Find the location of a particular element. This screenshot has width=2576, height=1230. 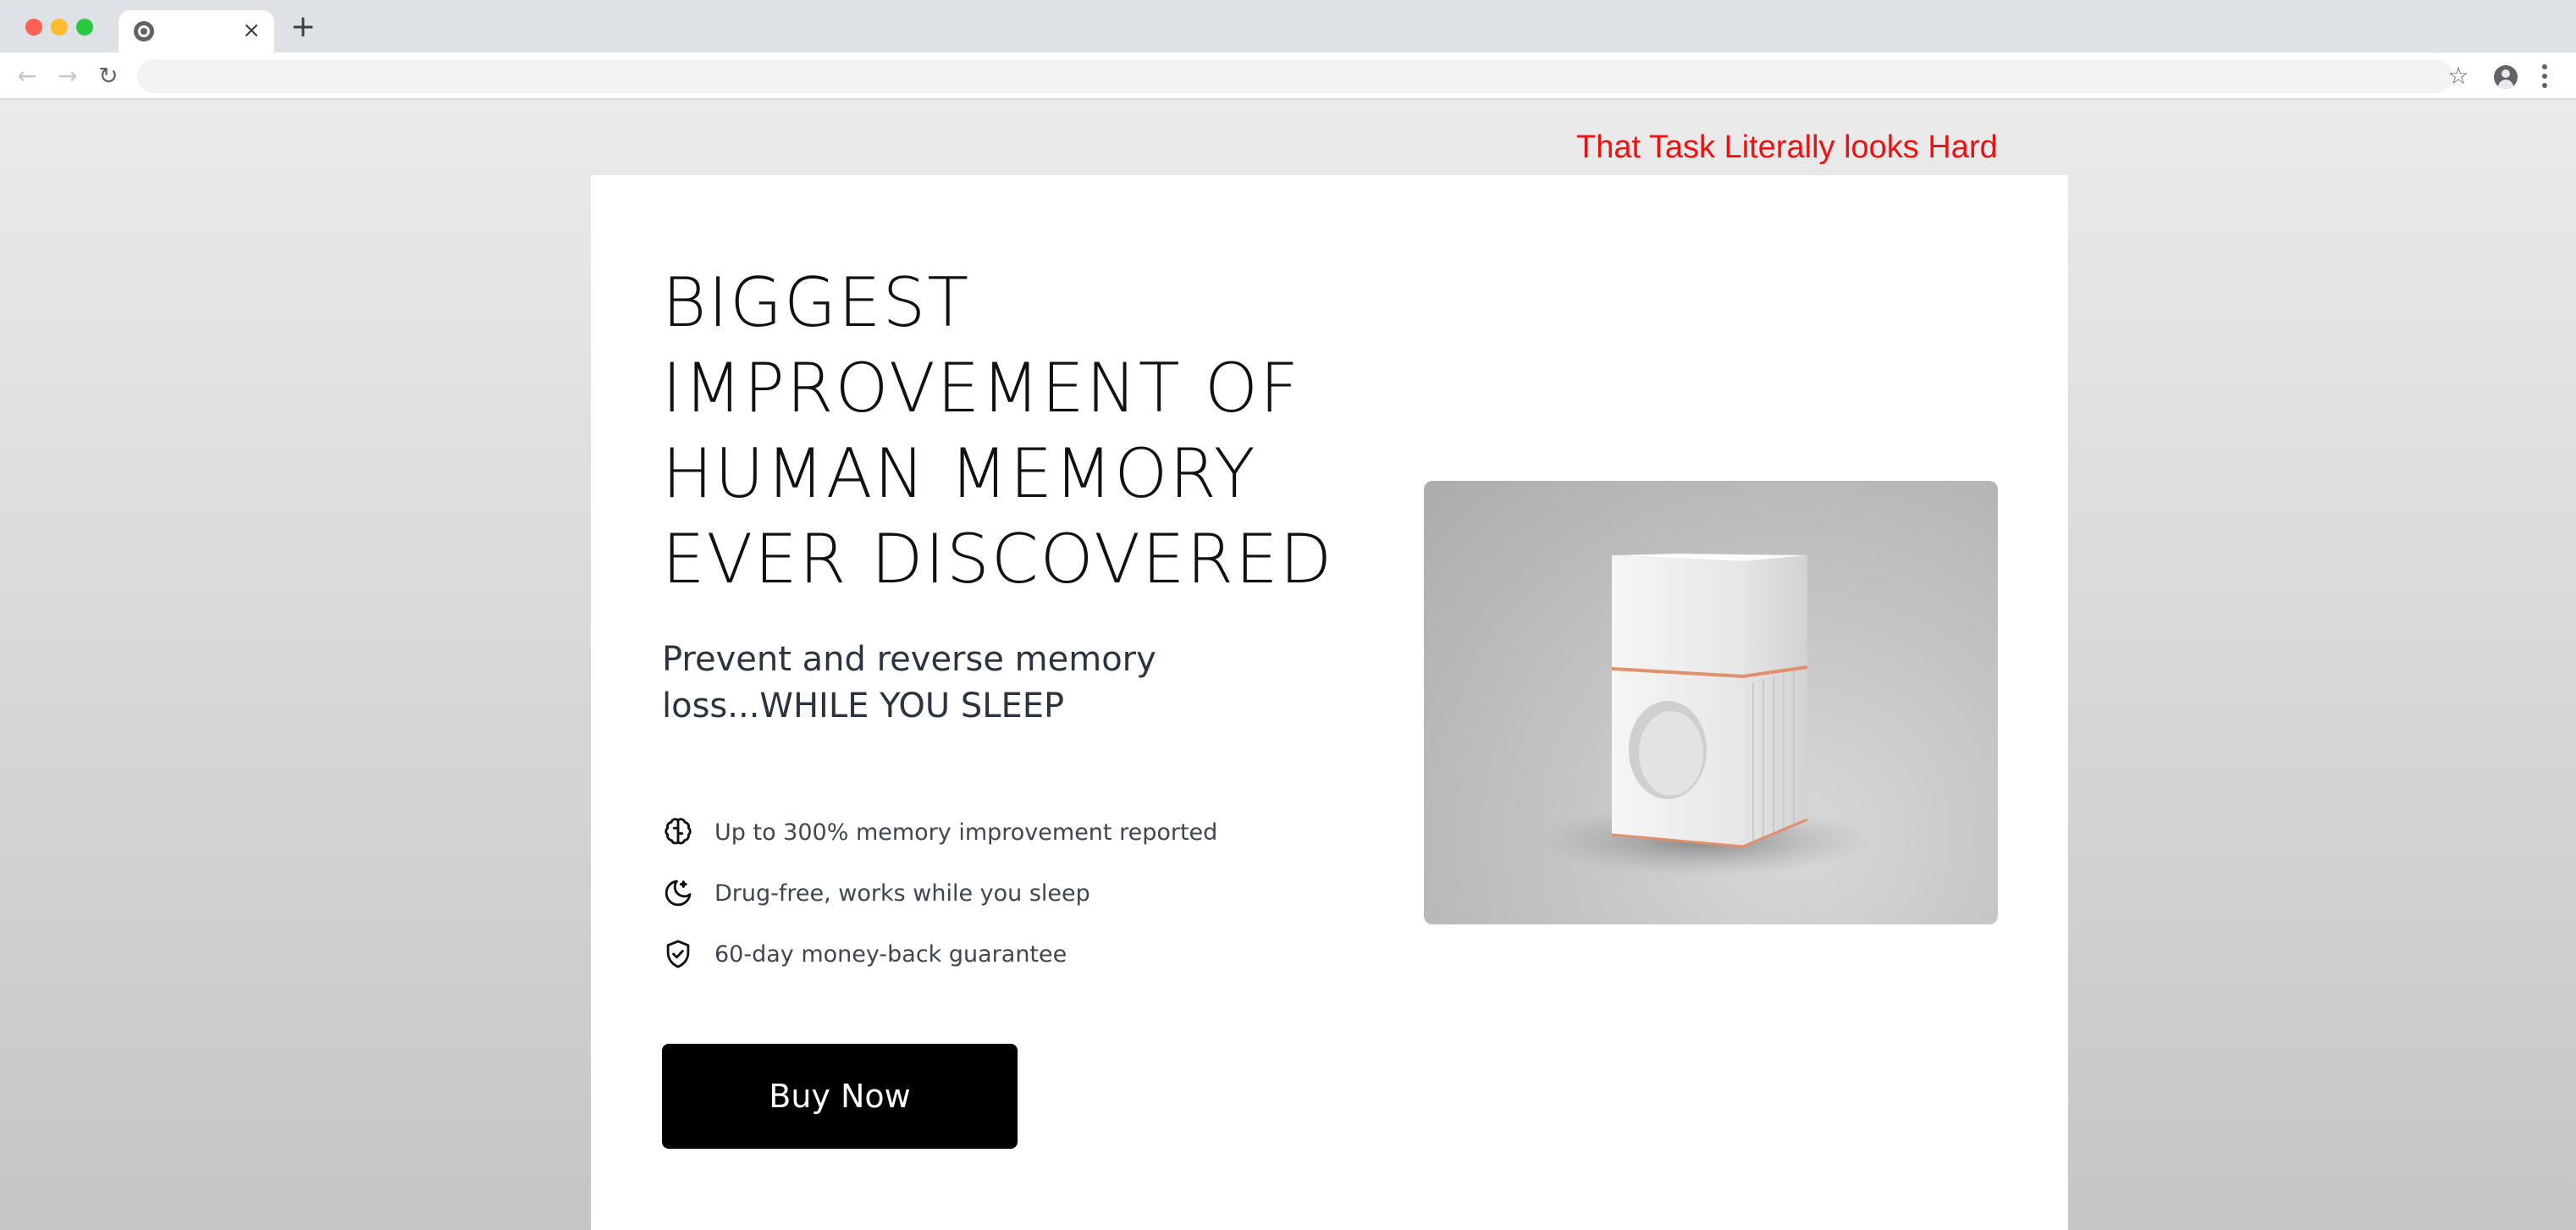

maximize-window-button is located at coordinates (85, 28).